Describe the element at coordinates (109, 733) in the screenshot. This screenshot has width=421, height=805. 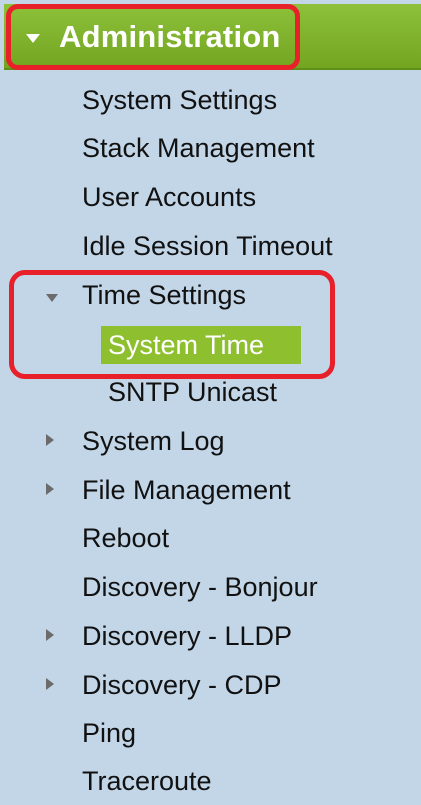
I see `menu-item-ping: Ping` at that location.